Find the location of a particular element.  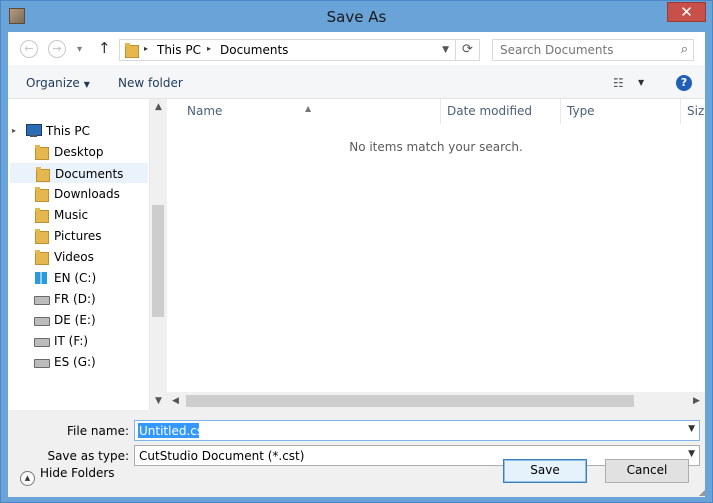

chevron-up-icon: ▲ is located at coordinates (27, 478).